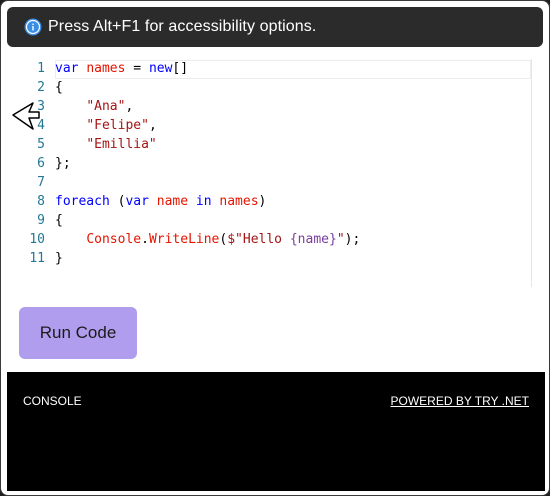  What do you see at coordinates (41, 87) in the screenshot?
I see `line-number: 2` at bounding box center [41, 87].